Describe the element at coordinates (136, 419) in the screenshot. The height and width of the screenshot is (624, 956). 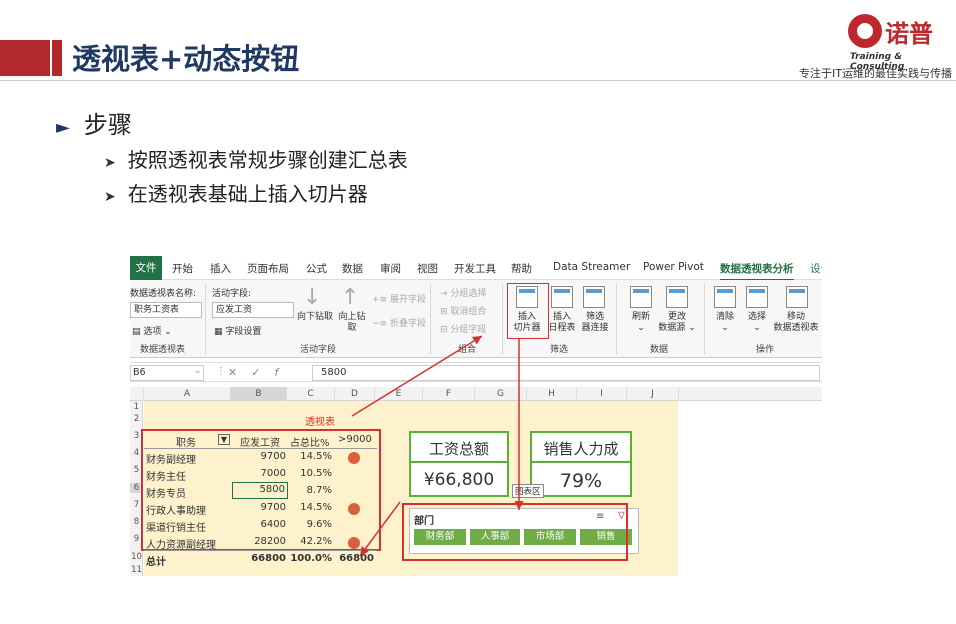
I see `row-header: 2` at that location.